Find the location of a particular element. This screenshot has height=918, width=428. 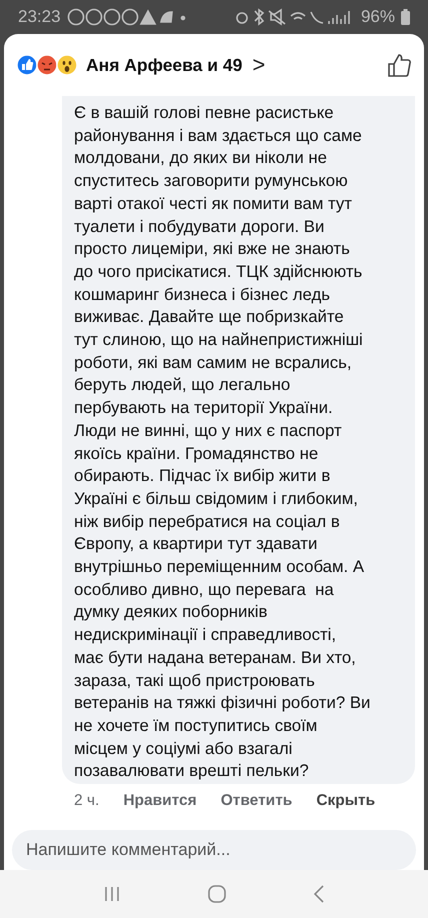

recent-apps-icon is located at coordinates (112, 894).